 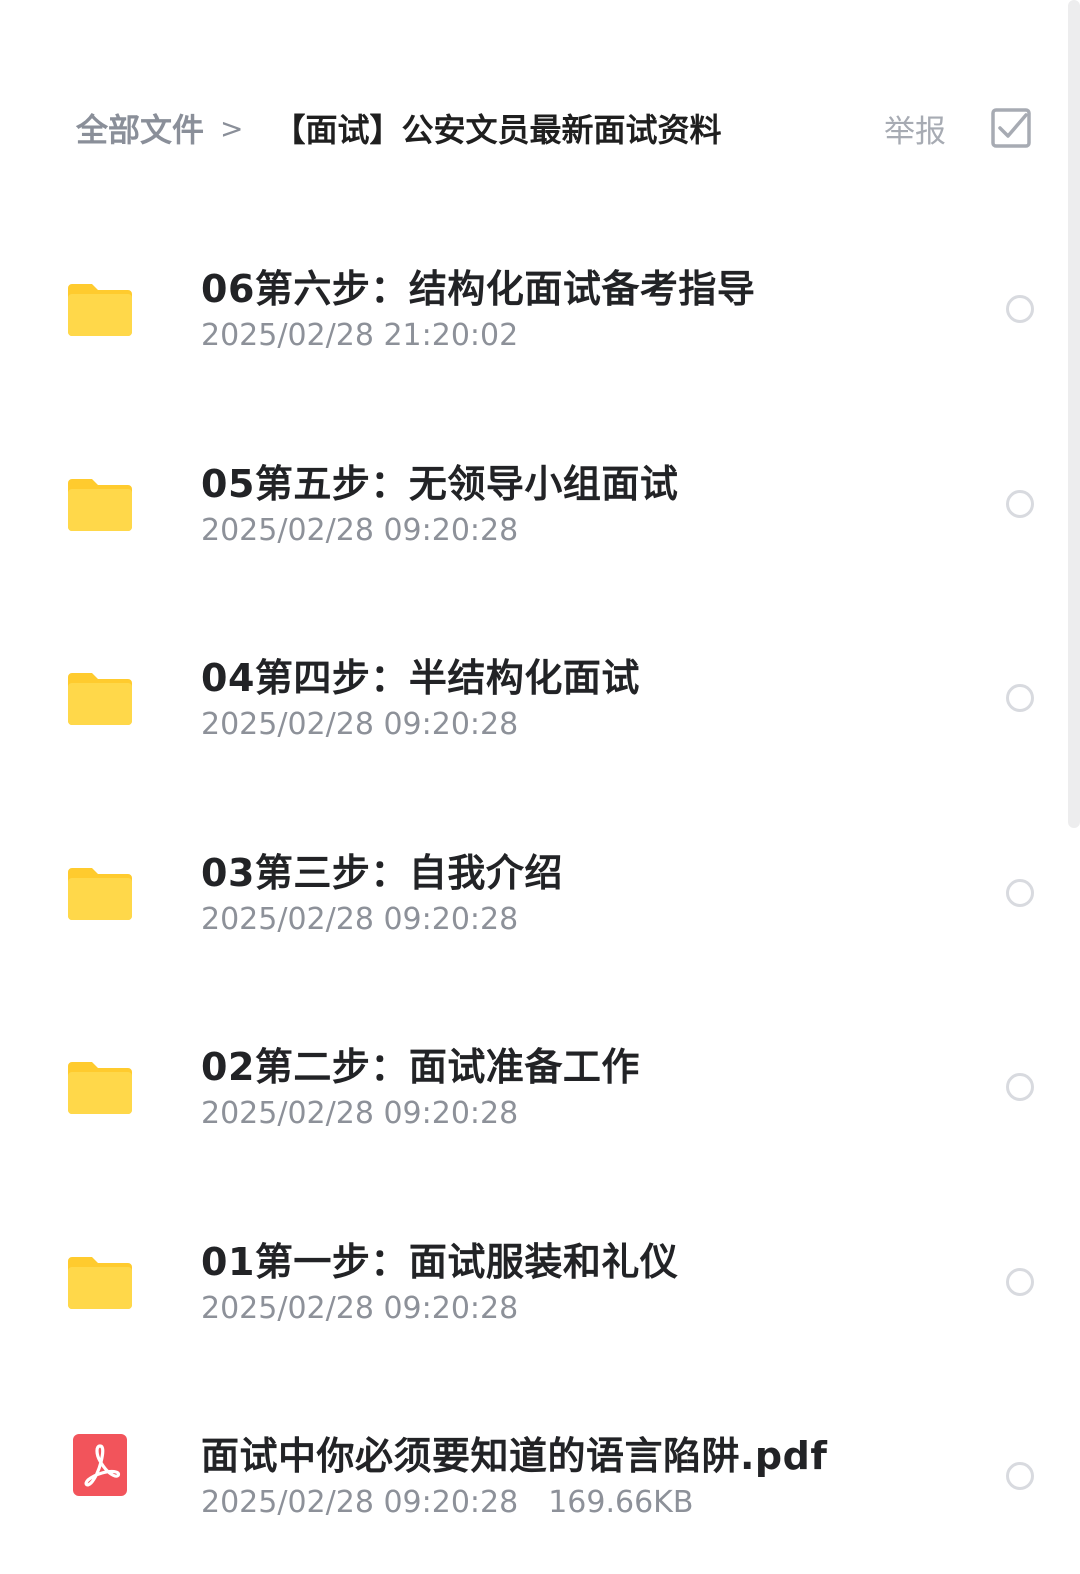 I want to click on file-name: 01第一步：面试服装和礼仪, so click(x=440, y=1261).